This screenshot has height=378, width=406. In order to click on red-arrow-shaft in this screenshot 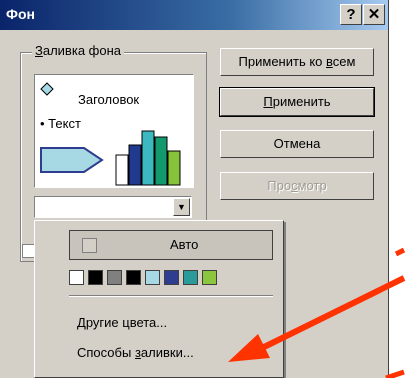, I will do `click(333, 313)`.